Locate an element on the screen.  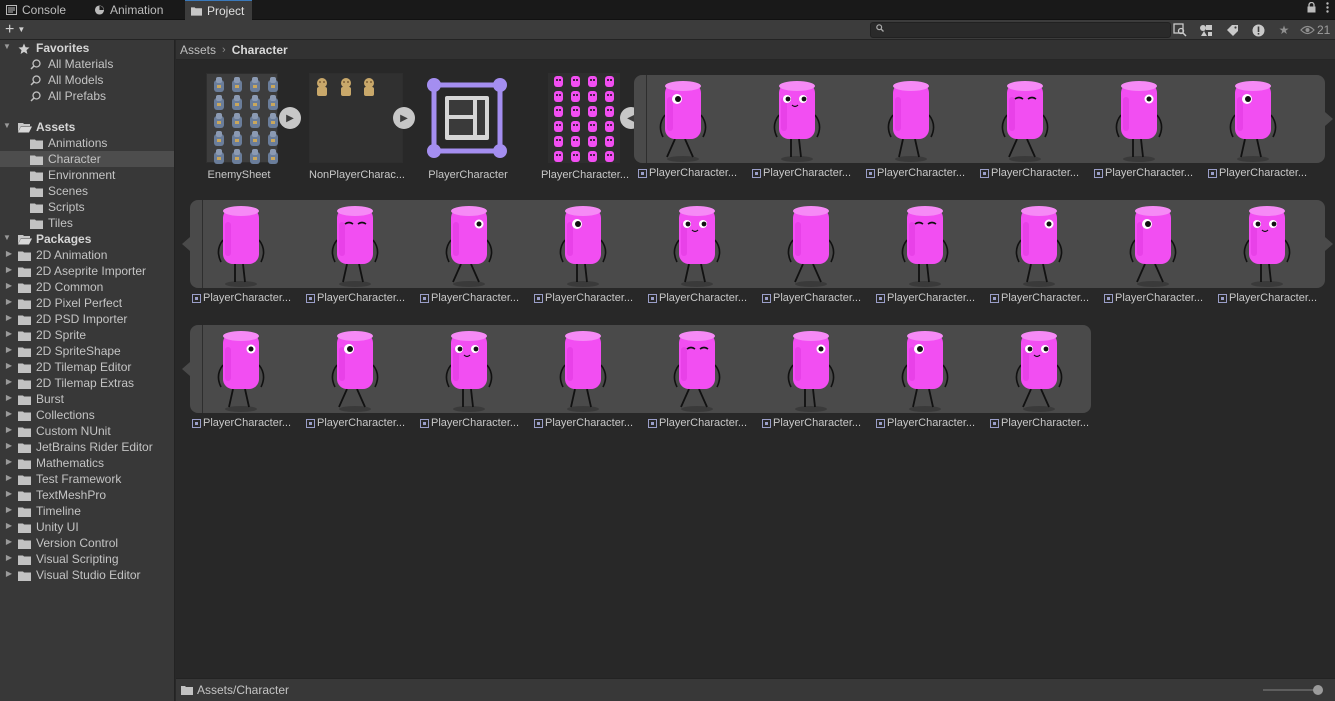
filter-by-label-icon is located at coordinates (1232, 30).